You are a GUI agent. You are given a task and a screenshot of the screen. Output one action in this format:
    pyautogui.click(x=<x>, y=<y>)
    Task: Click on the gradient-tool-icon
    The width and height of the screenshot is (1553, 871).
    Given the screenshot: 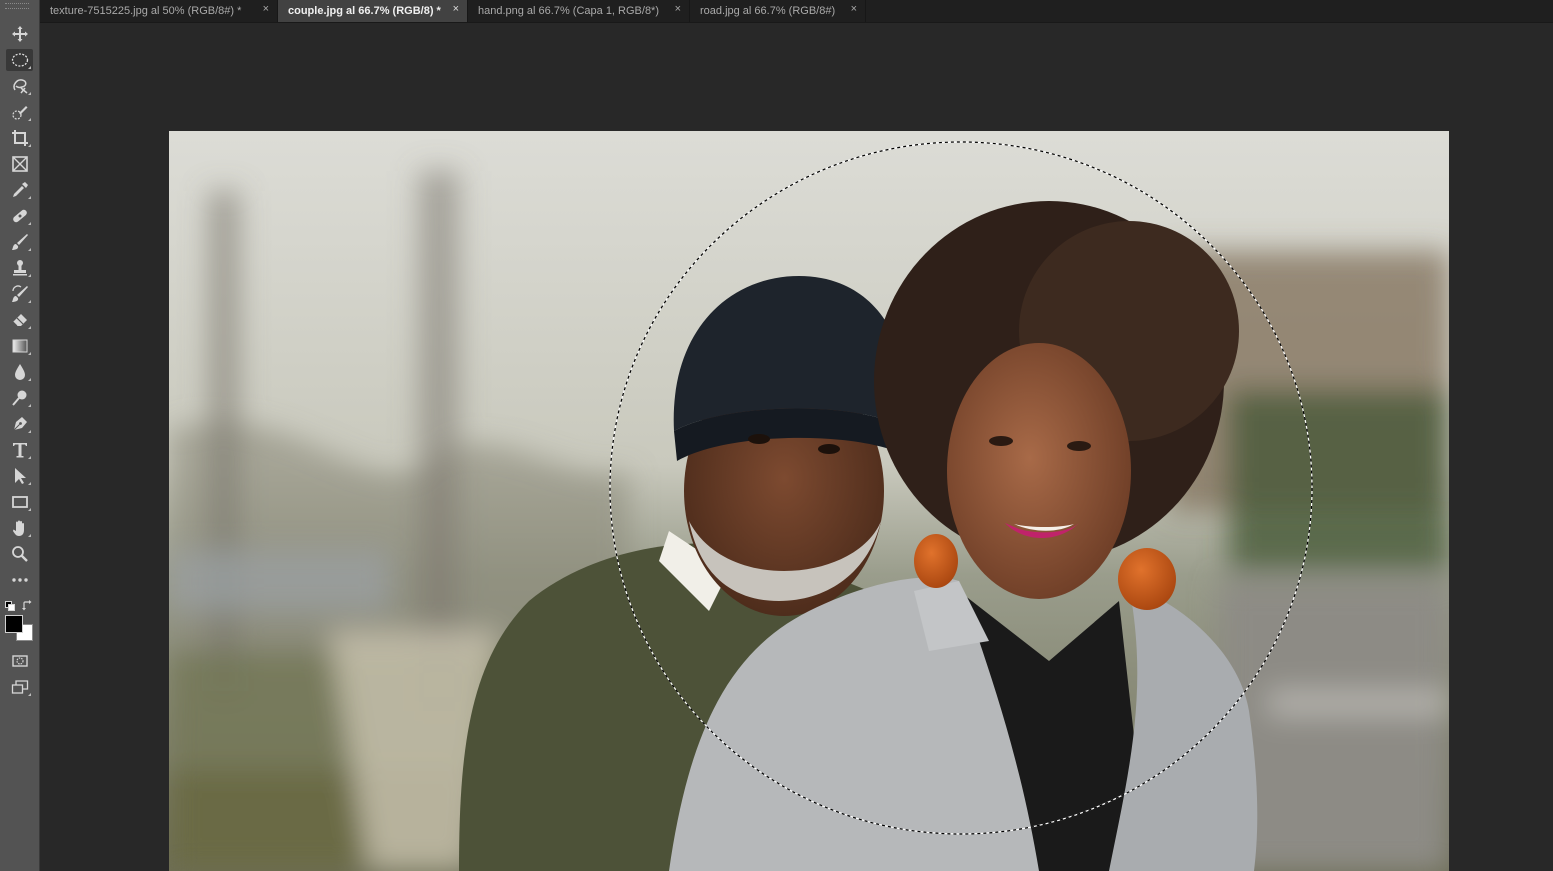 What is the action you would take?
    pyautogui.click(x=19, y=346)
    